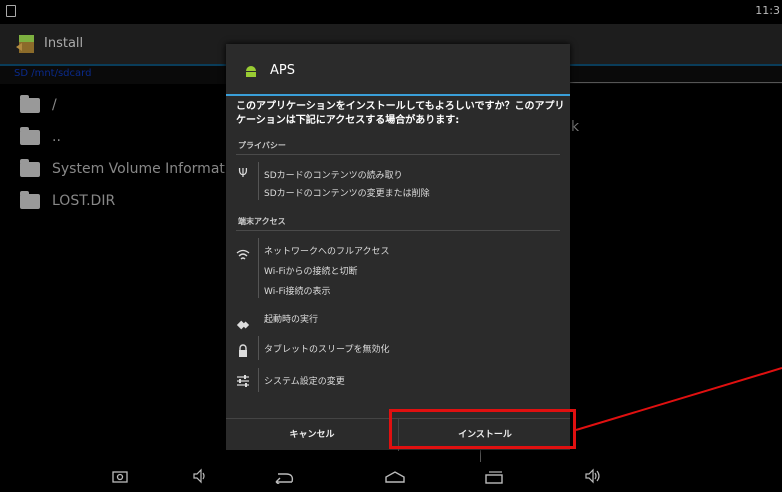  What do you see at coordinates (333, 176) in the screenshot?
I see `permission-item: SDカードのコンテンツの読み取り` at bounding box center [333, 176].